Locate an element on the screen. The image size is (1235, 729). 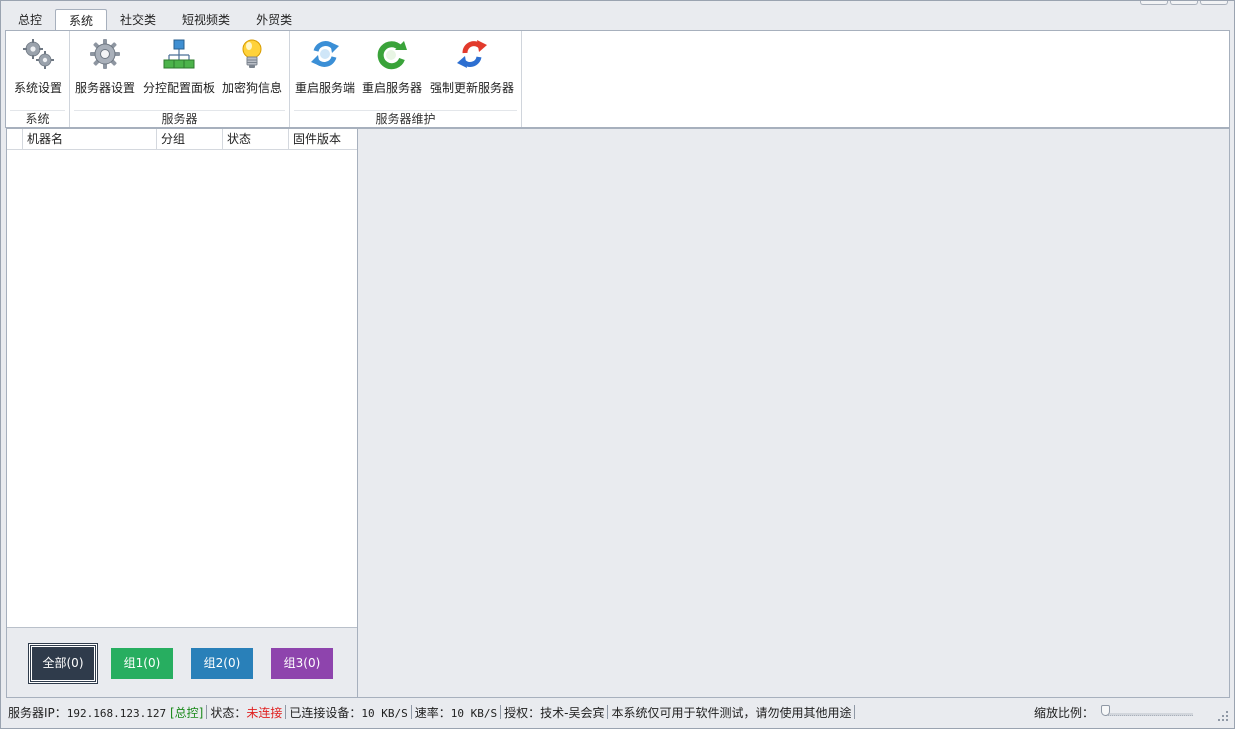
branch-config-panel-label: 分控配置面板 is located at coordinates (178, 88).